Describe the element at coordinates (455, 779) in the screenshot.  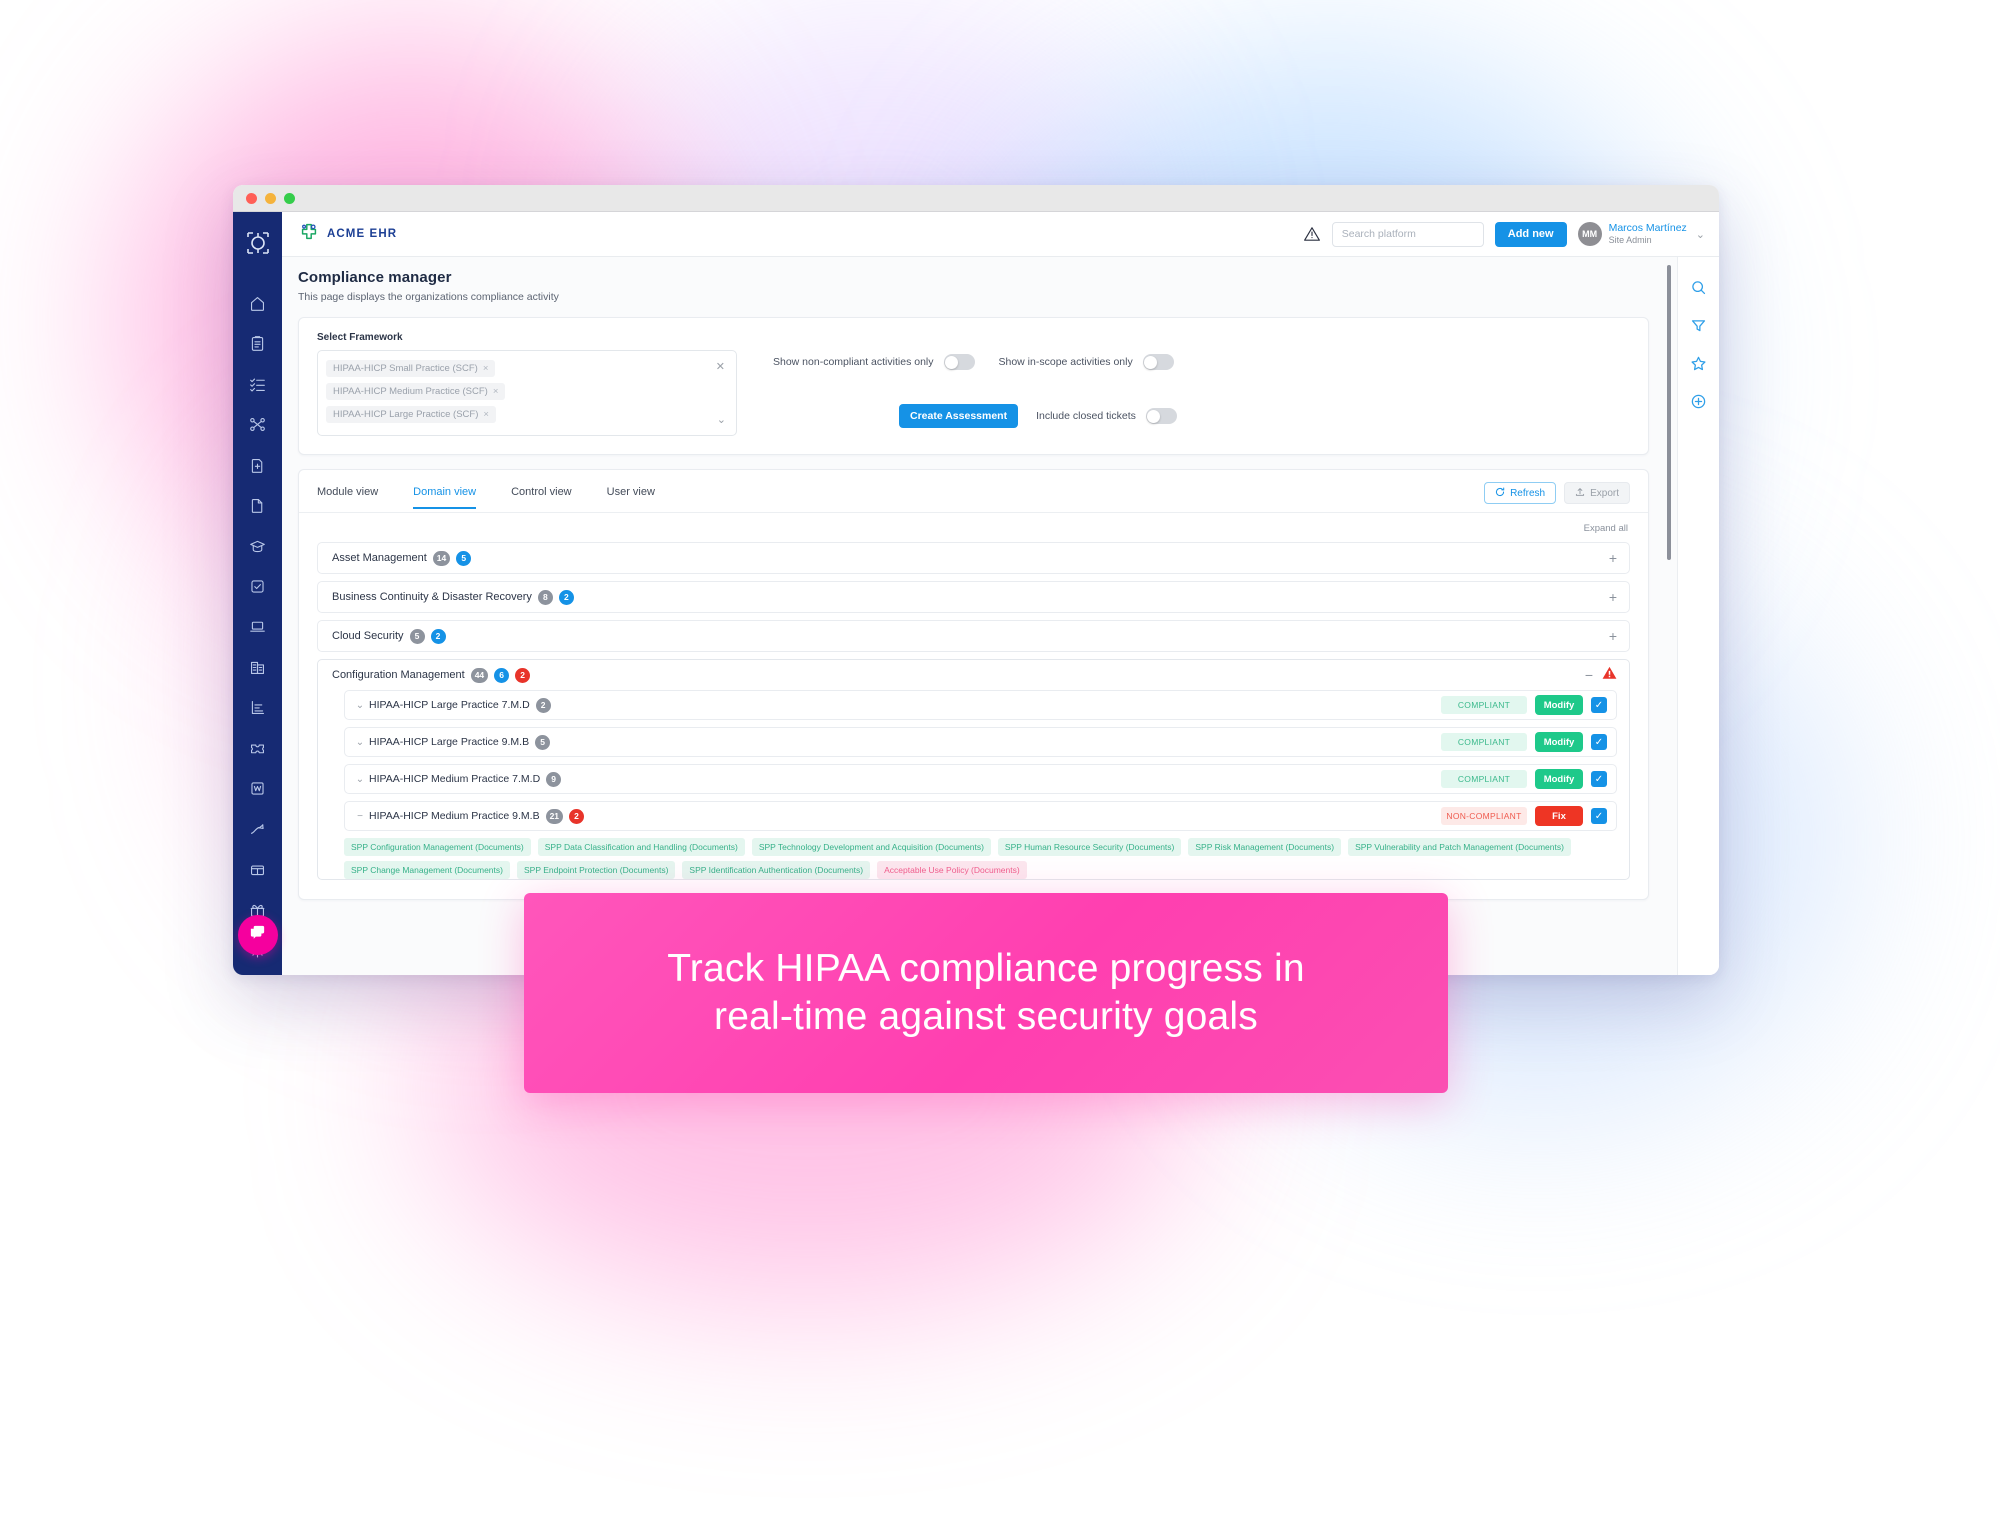
I see `control-name: HIPAA-HICP Medium Practice 7.M.D` at that location.